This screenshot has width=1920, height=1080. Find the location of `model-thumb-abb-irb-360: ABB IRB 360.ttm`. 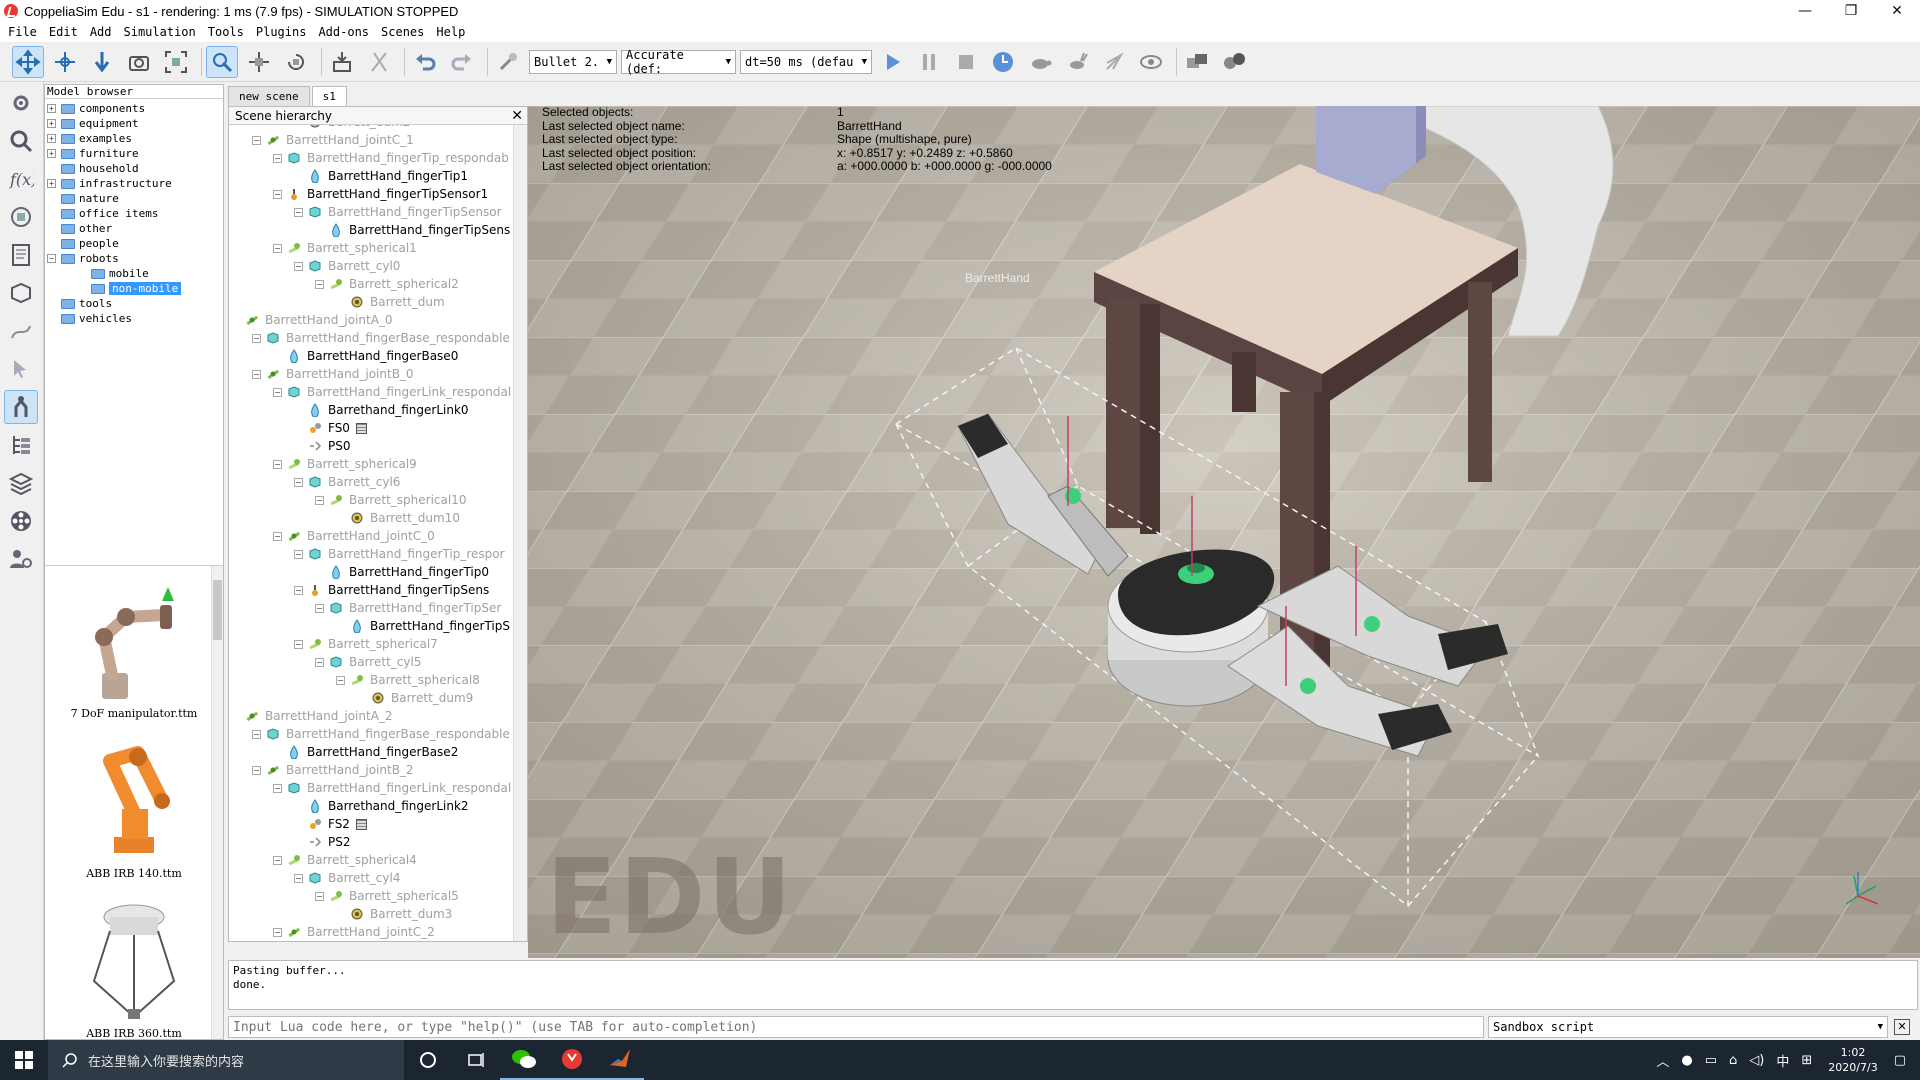

model-thumb-abb-irb-360: ABB IRB 360.ttm is located at coordinates (134, 962).